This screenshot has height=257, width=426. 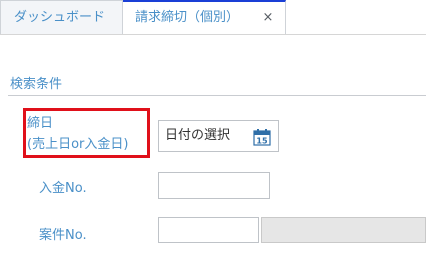 What do you see at coordinates (268, 18) in the screenshot?
I see `close-icon: ×` at bounding box center [268, 18].